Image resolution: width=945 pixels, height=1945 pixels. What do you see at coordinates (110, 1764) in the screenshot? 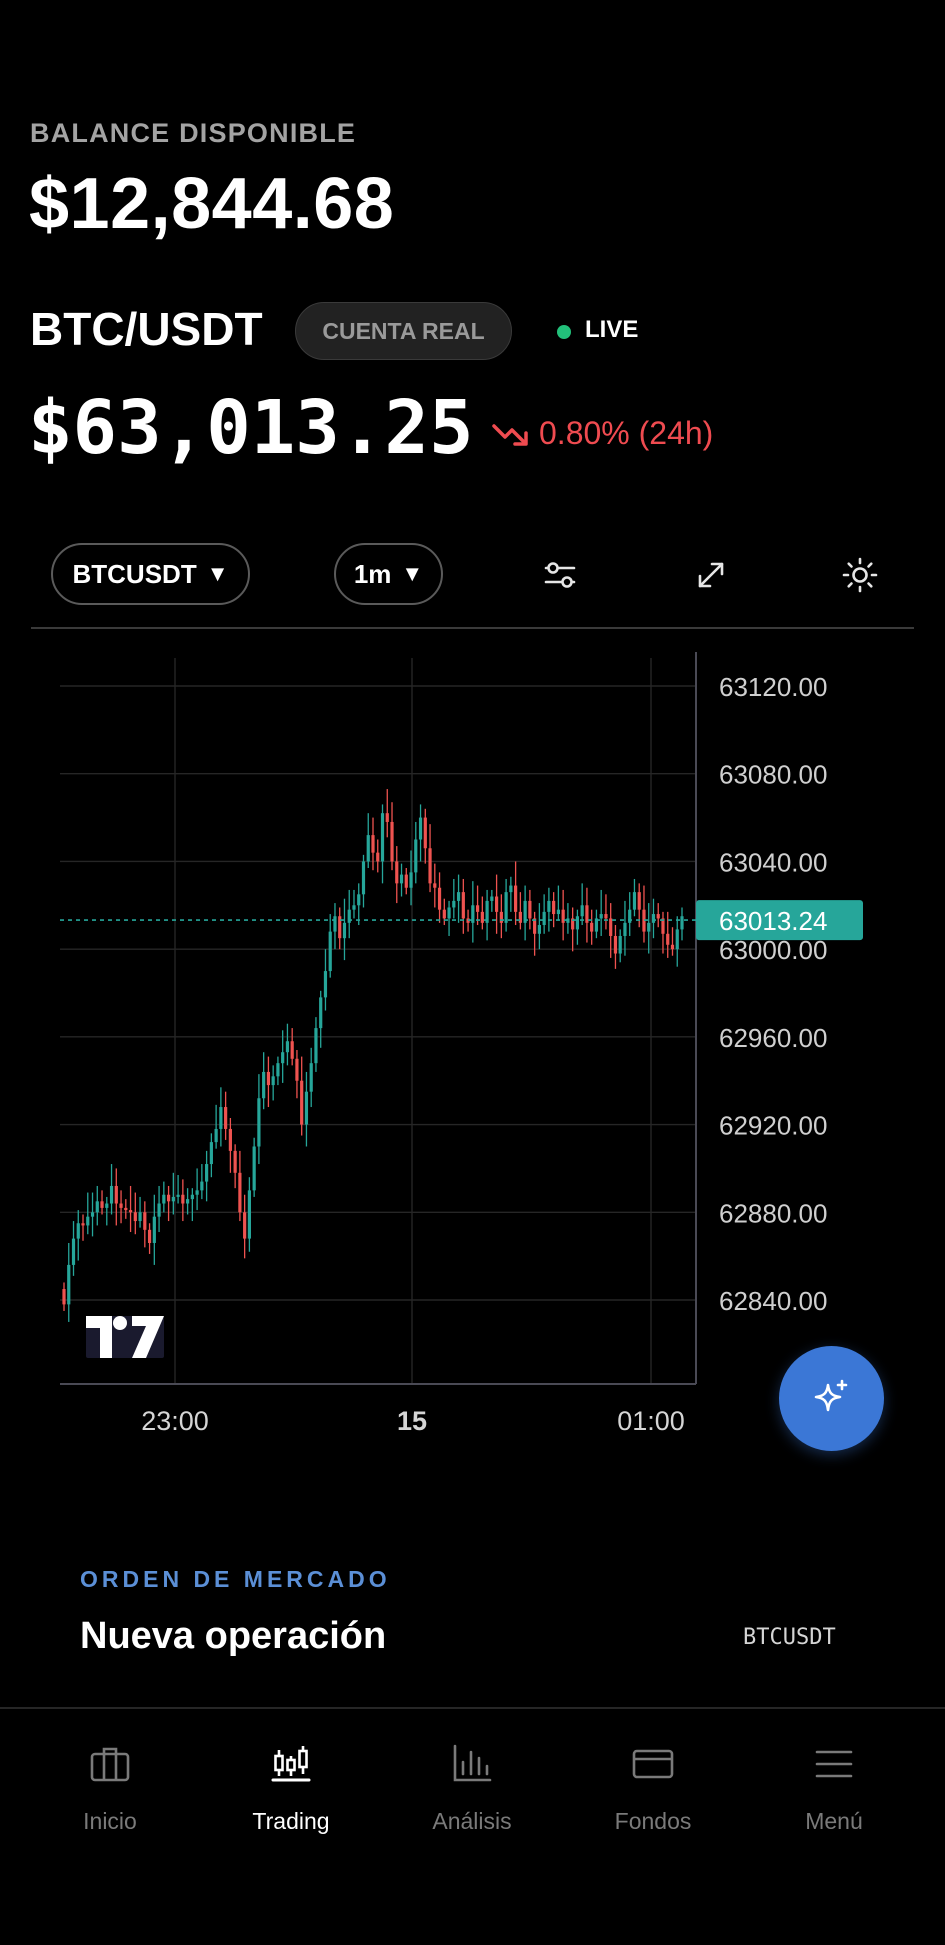
I see `briefcase-icon` at bounding box center [110, 1764].